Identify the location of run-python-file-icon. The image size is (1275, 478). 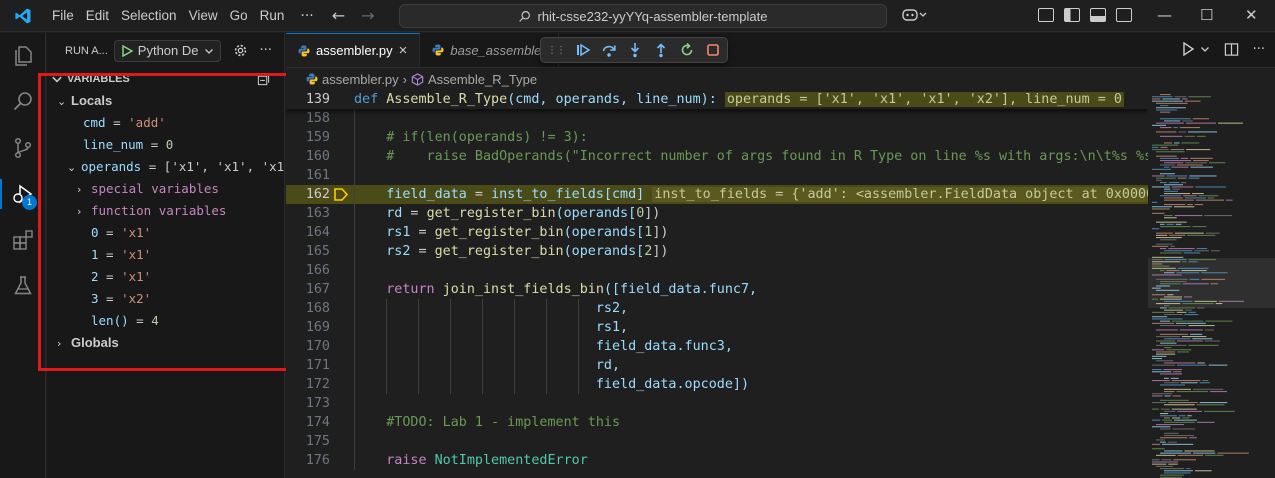
(1188, 49).